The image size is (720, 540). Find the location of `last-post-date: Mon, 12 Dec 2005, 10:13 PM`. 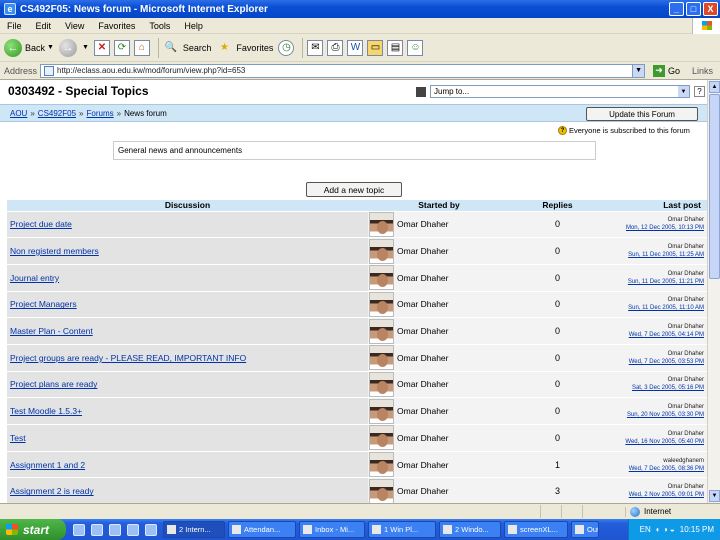

last-post-date: Mon, 12 Dec 2005, 10:13 PM is located at coordinates (654, 228).